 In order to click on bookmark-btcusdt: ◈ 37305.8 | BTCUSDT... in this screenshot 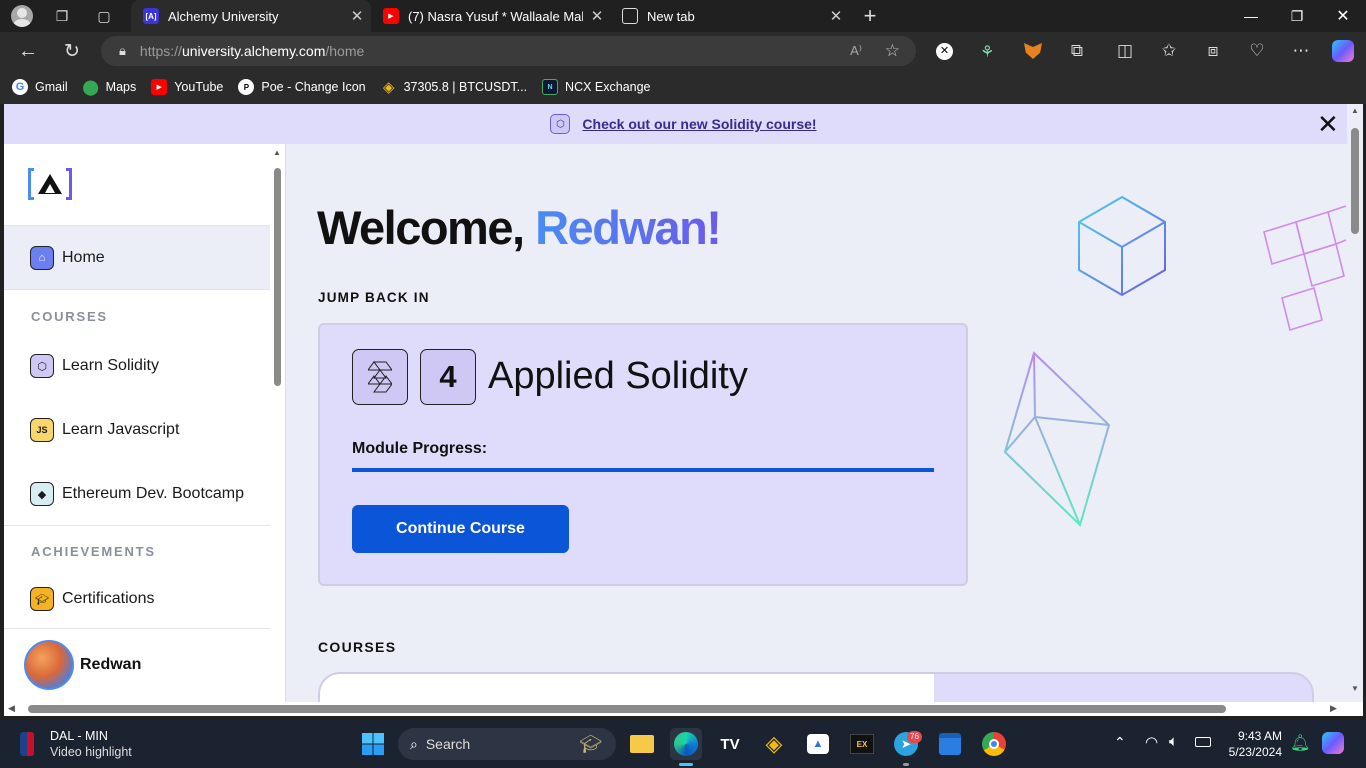, I will do `click(454, 87)`.